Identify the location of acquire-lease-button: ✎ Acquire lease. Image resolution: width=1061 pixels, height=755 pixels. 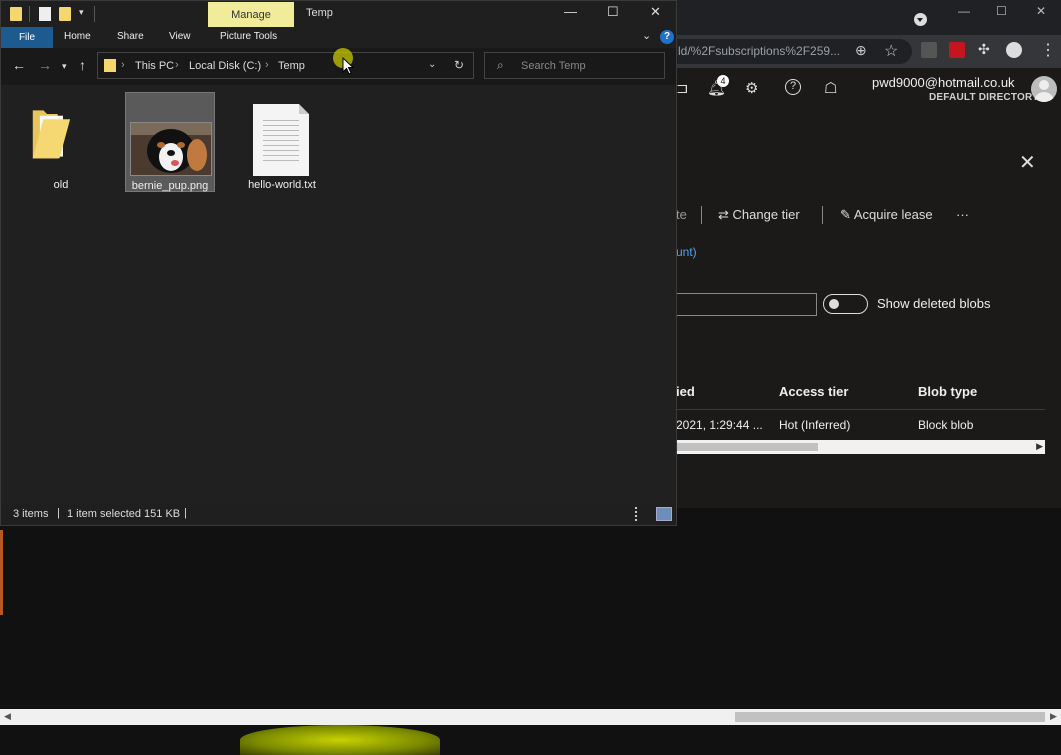
(886, 215).